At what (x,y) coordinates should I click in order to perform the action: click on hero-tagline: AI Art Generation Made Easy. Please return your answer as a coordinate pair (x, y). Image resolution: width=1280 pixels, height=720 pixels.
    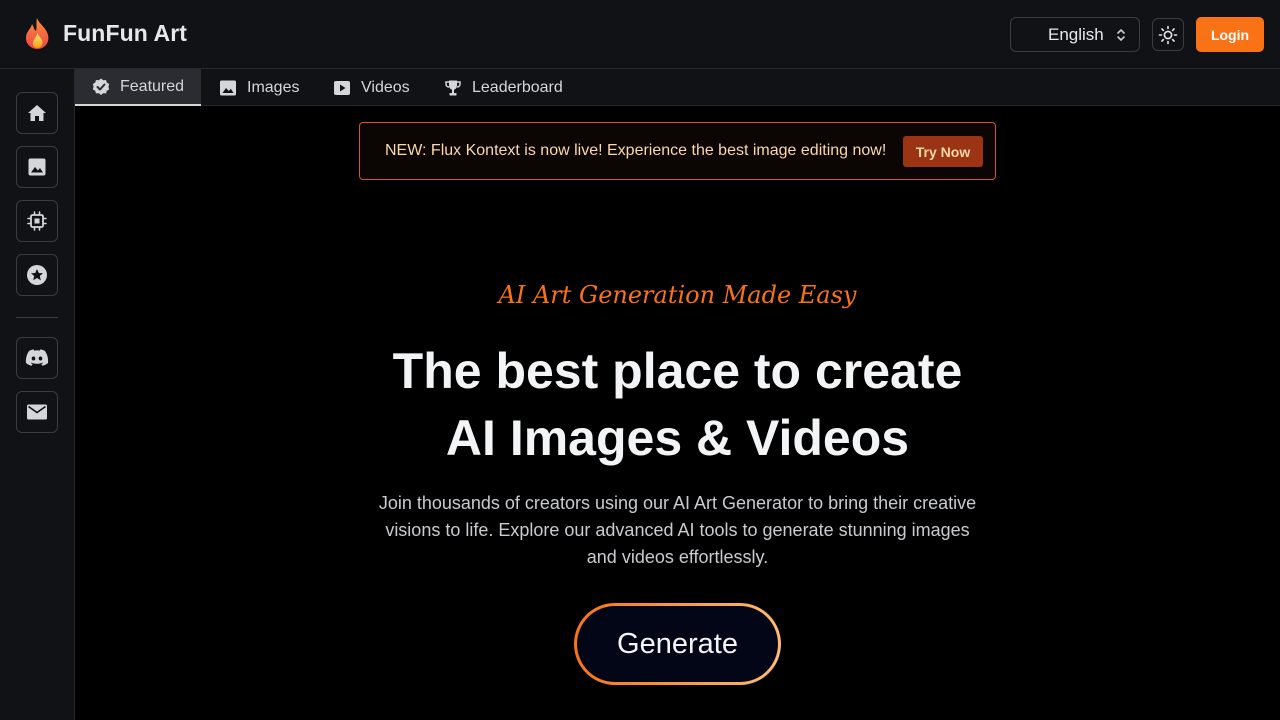
    Looking at the image, I should click on (677, 295).